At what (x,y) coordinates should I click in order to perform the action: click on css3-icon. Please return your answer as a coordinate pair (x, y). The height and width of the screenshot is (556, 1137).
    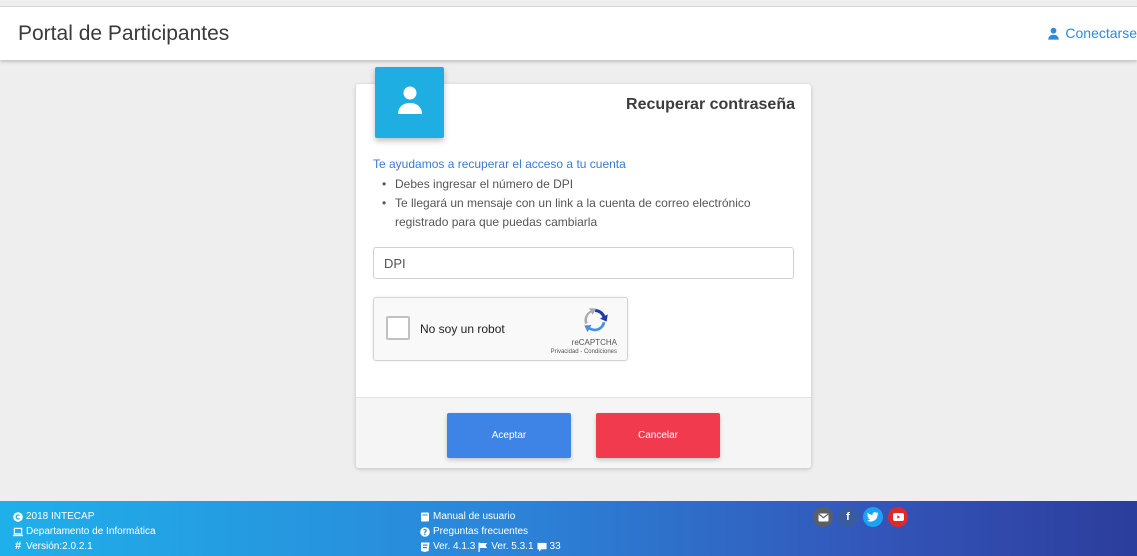
    Looking at the image, I should click on (425, 547).